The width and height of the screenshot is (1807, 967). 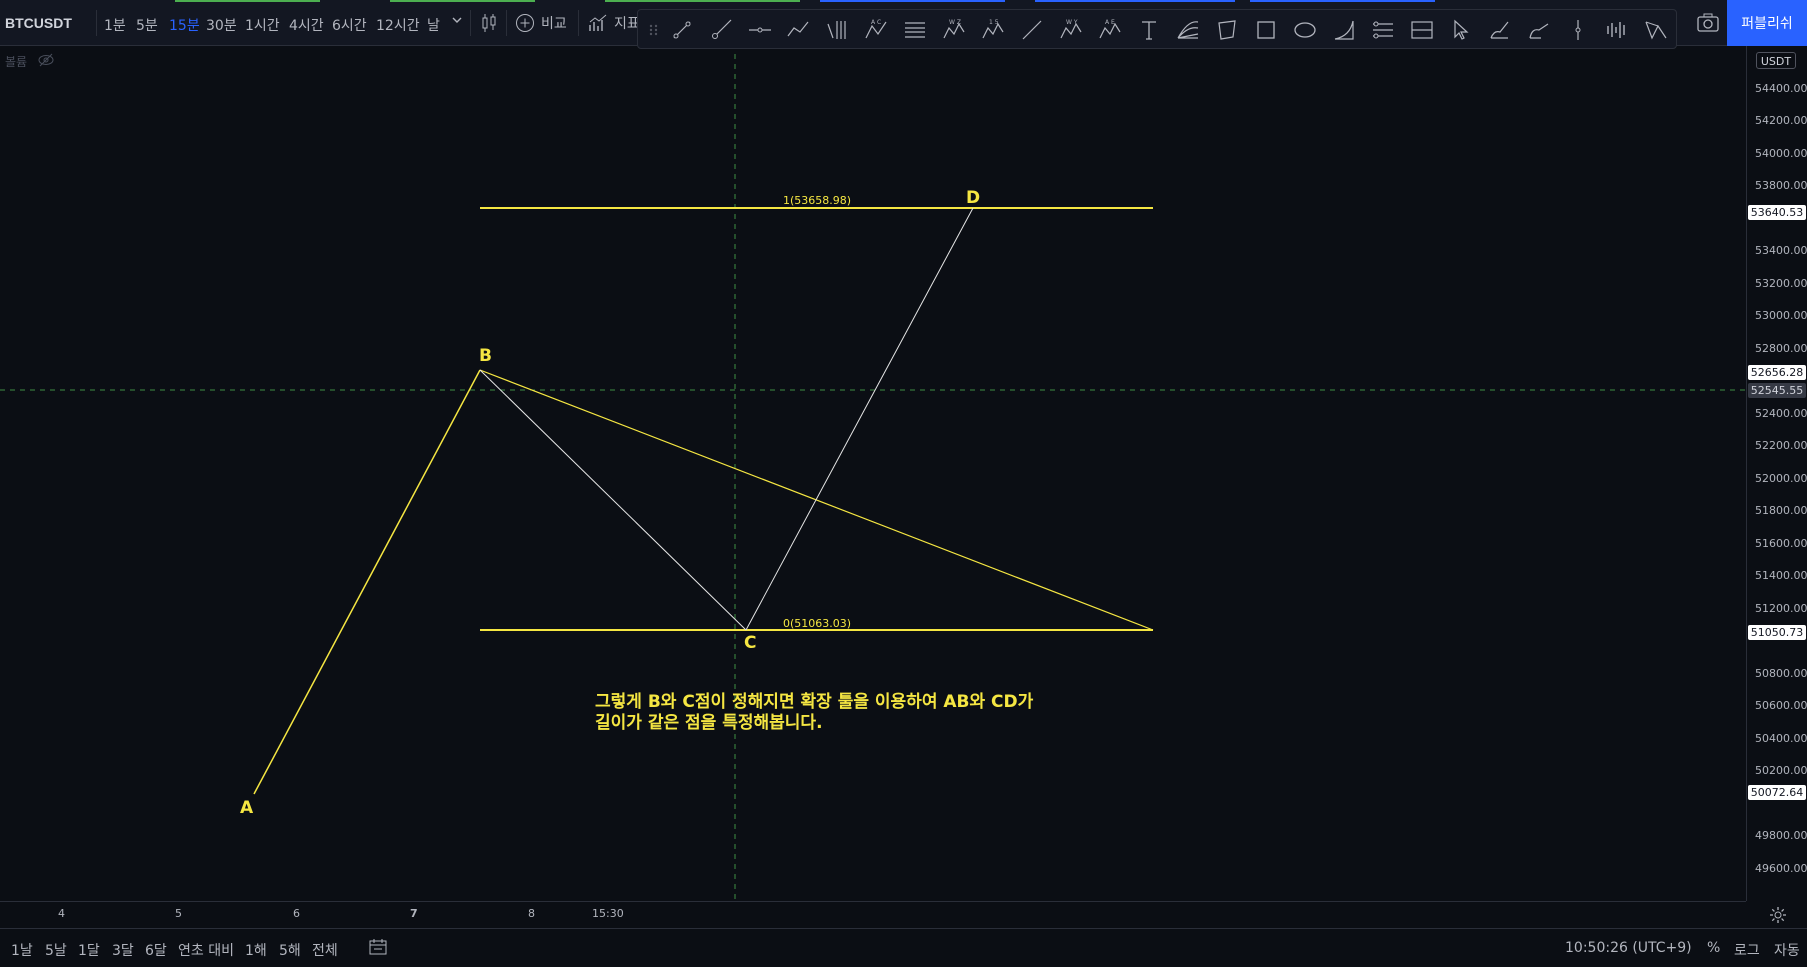 What do you see at coordinates (1188, 30) in the screenshot?
I see `fib-fan-icon` at bounding box center [1188, 30].